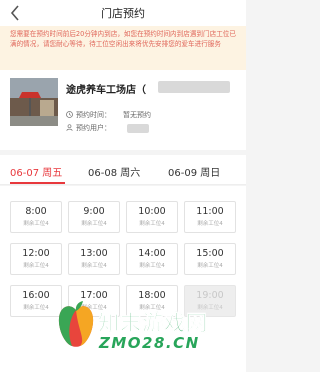  Describe the element at coordinates (36, 295) in the screenshot. I see `slot-time: 16:00` at that location.